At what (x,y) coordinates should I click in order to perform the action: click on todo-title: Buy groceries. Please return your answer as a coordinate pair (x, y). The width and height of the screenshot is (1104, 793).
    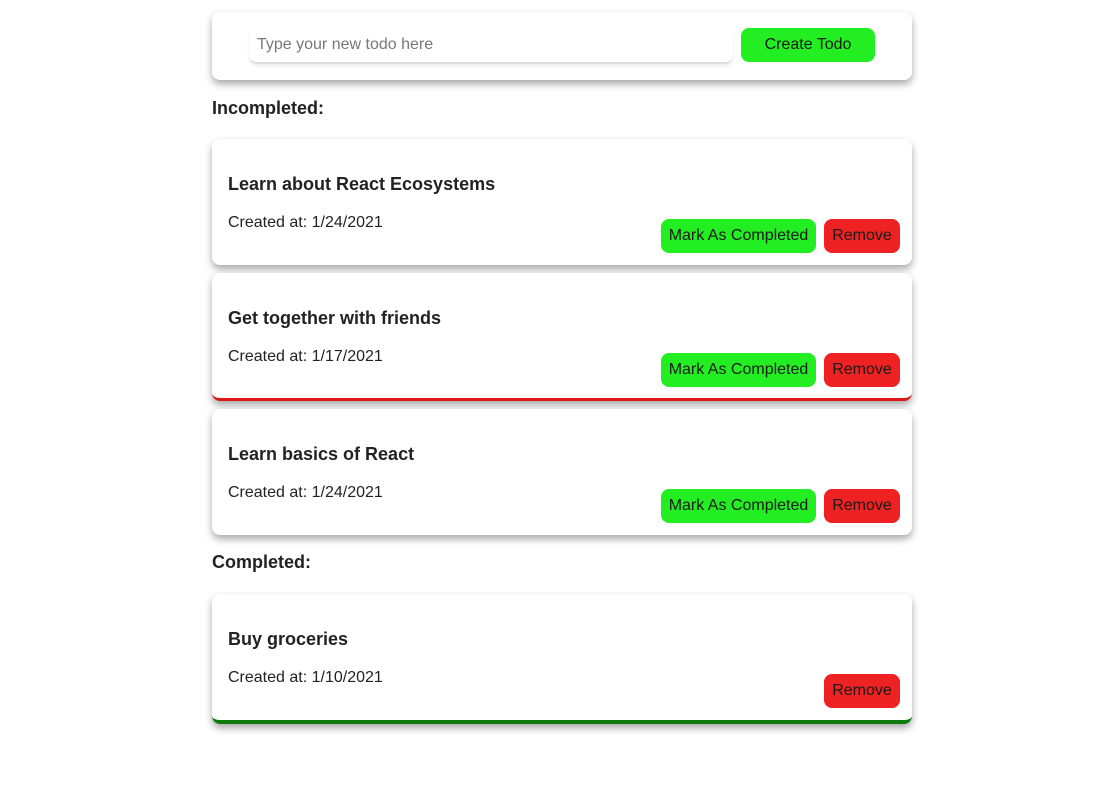
    Looking at the image, I should click on (288, 639).